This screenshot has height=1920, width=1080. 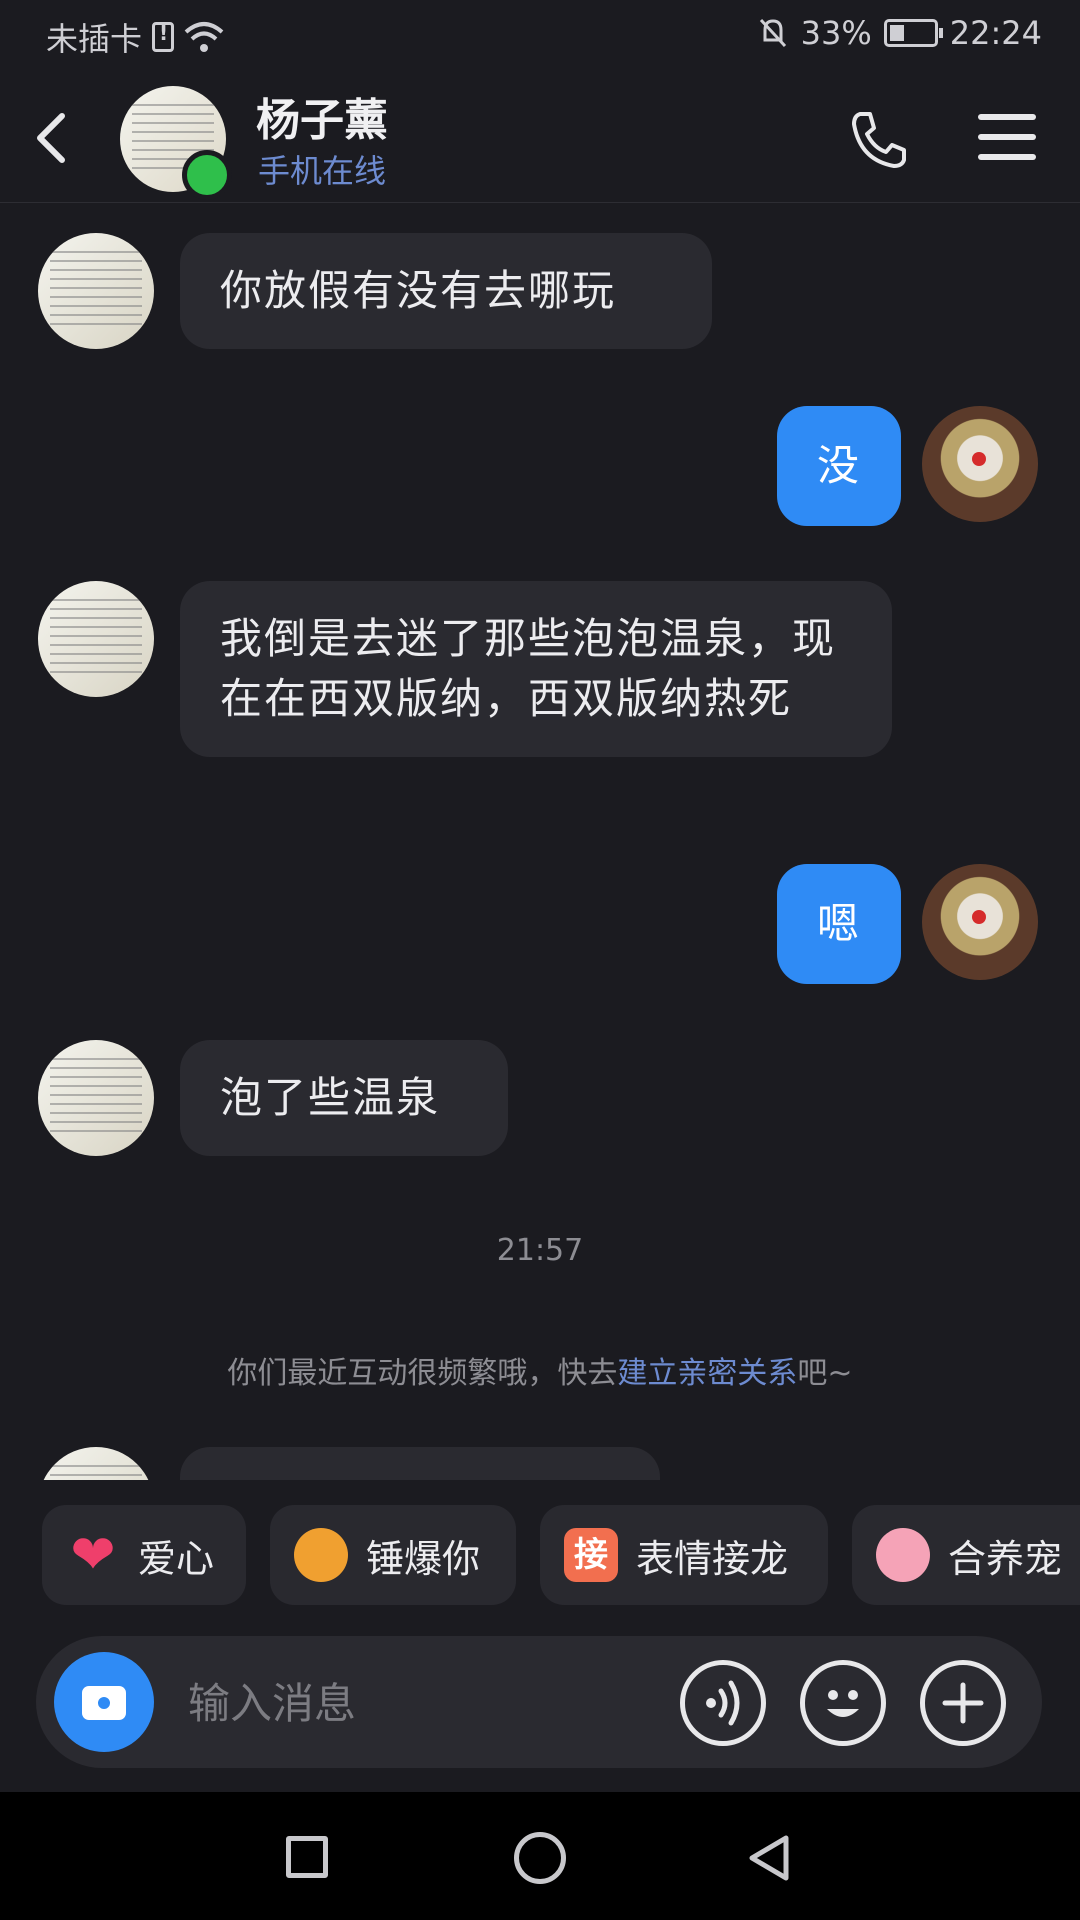 I want to click on quick-action-pet: 合养宠, so click(x=966, y=1555).